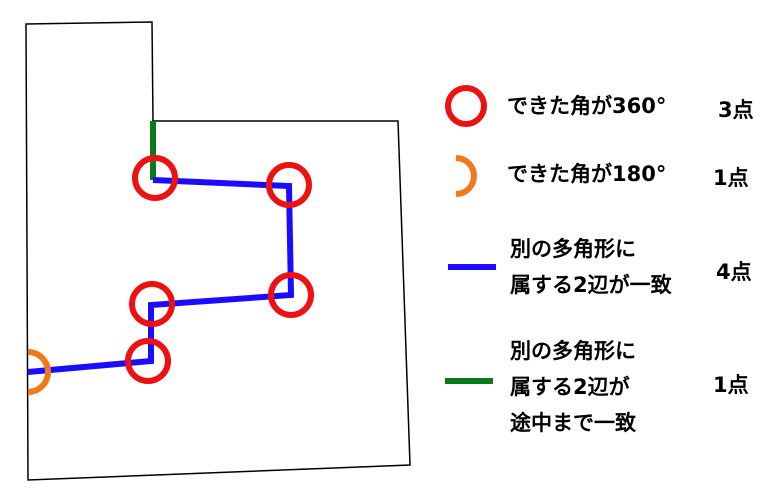 Image resolution: width=770 pixels, height=490 pixels. Describe the element at coordinates (736, 110) in the screenshot. I see `legend-points-360: 3点` at that location.